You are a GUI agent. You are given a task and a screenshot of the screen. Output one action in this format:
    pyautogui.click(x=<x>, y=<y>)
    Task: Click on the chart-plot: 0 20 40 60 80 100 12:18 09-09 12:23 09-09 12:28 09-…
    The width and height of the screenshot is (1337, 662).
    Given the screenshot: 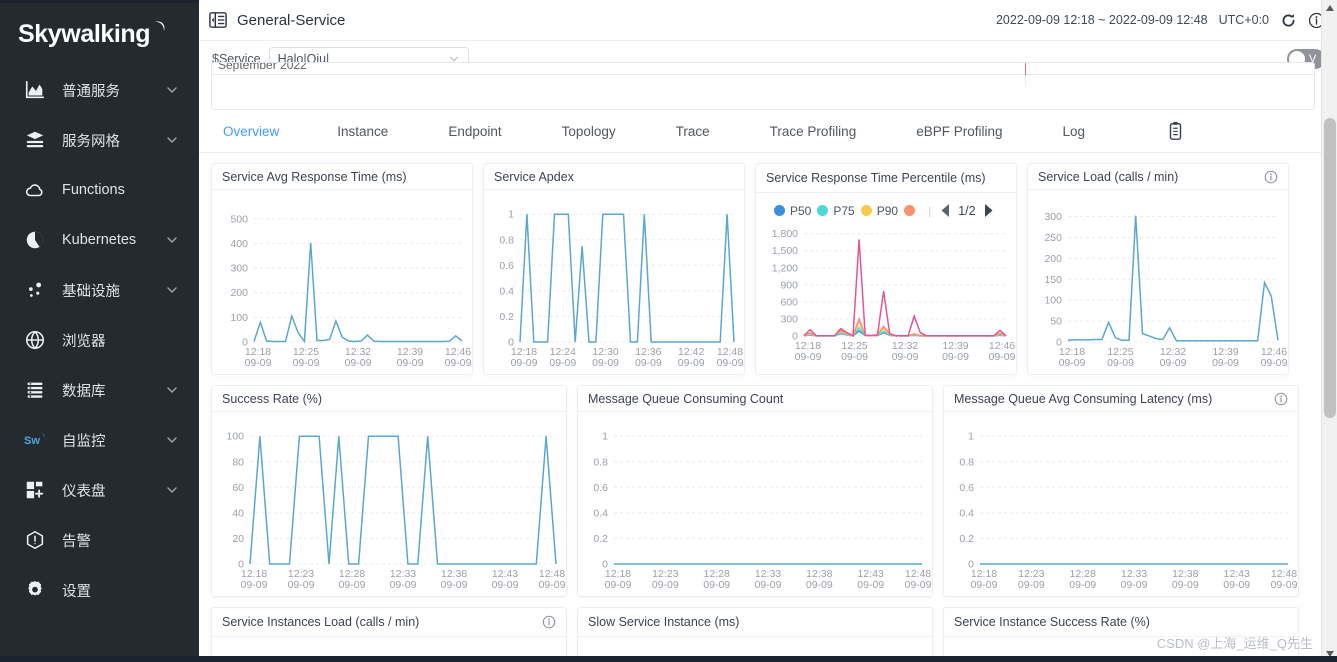 What is the action you would take?
    pyautogui.click(x=390, y=506)
    